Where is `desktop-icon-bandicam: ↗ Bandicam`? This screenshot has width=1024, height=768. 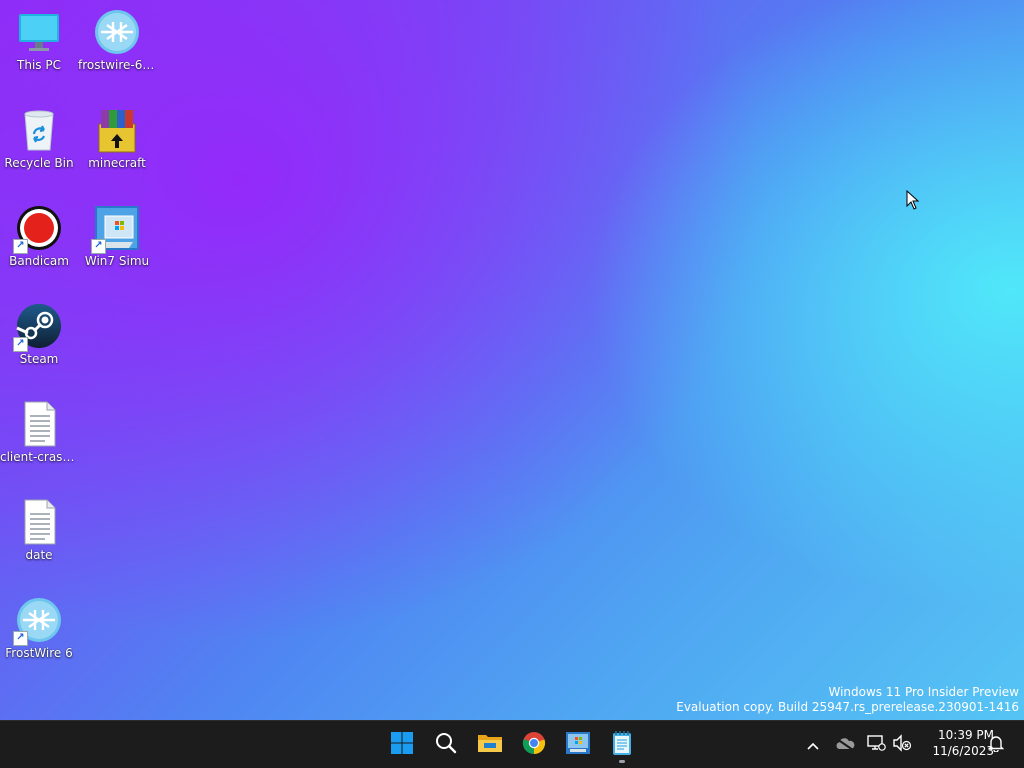
desktop-icon-bandicam: ↗ Bandicam is located at coordinates (39, 234).